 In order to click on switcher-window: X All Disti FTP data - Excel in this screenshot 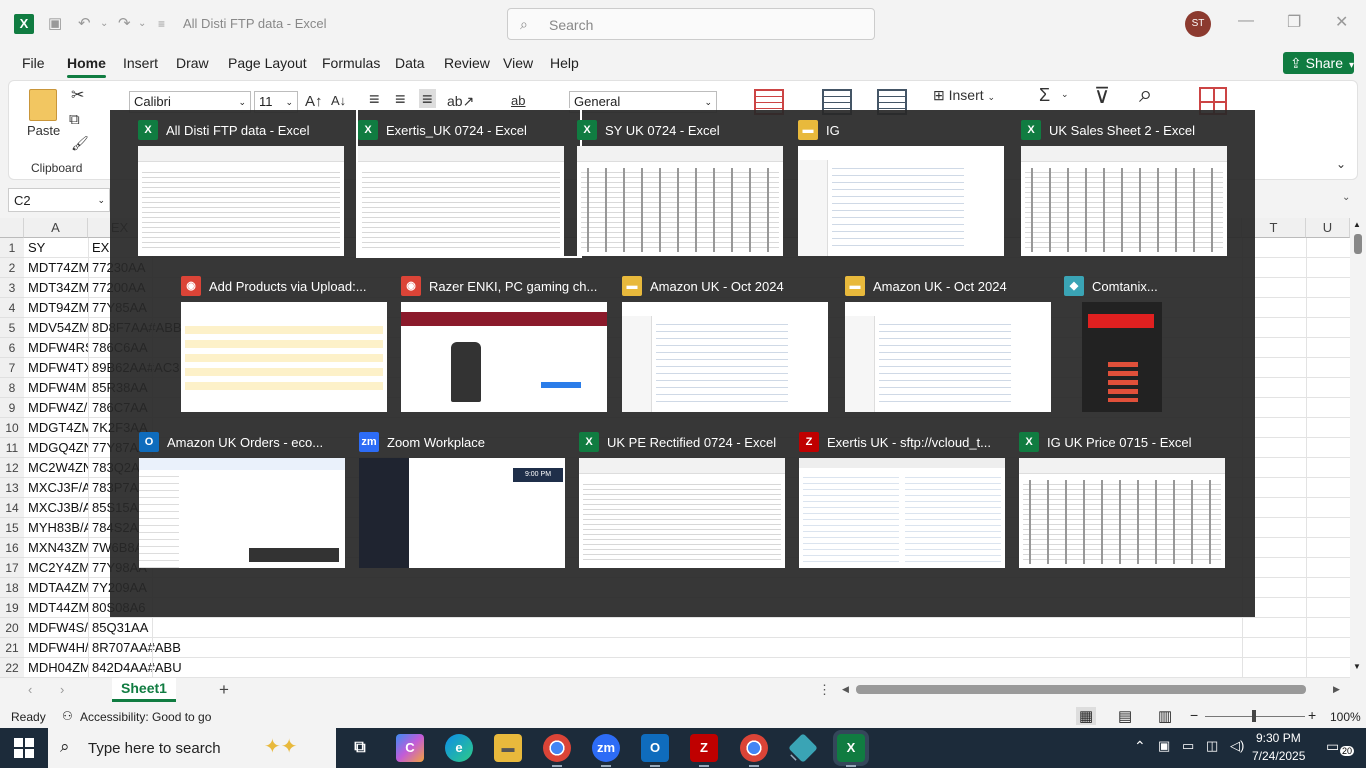, I will do `click(249, 183)`.